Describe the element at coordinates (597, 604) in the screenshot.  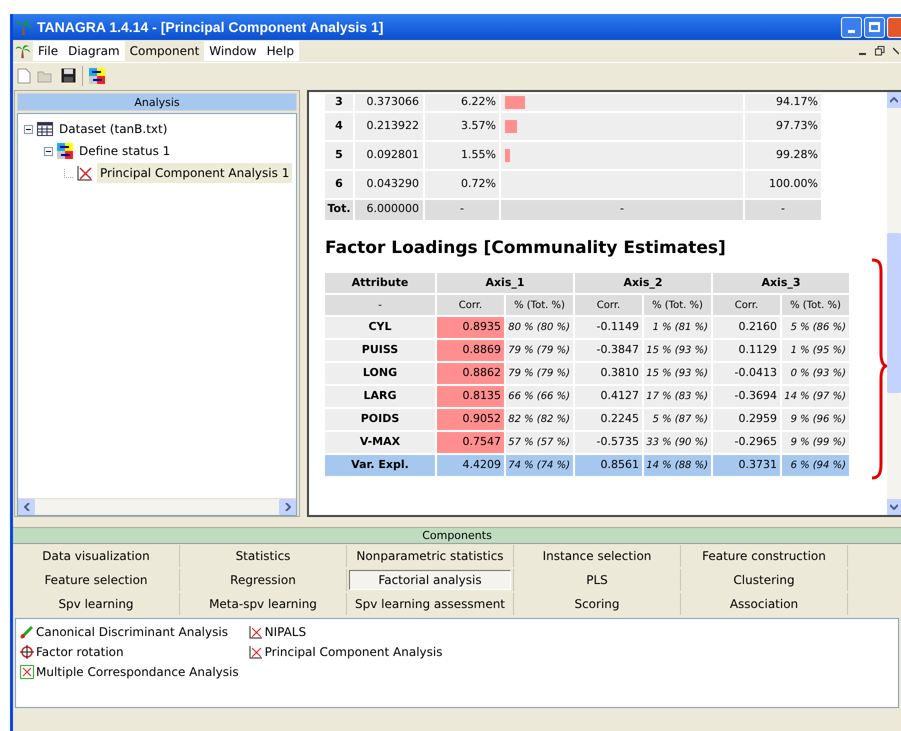
I see `category-tab: Scoring` at that location.